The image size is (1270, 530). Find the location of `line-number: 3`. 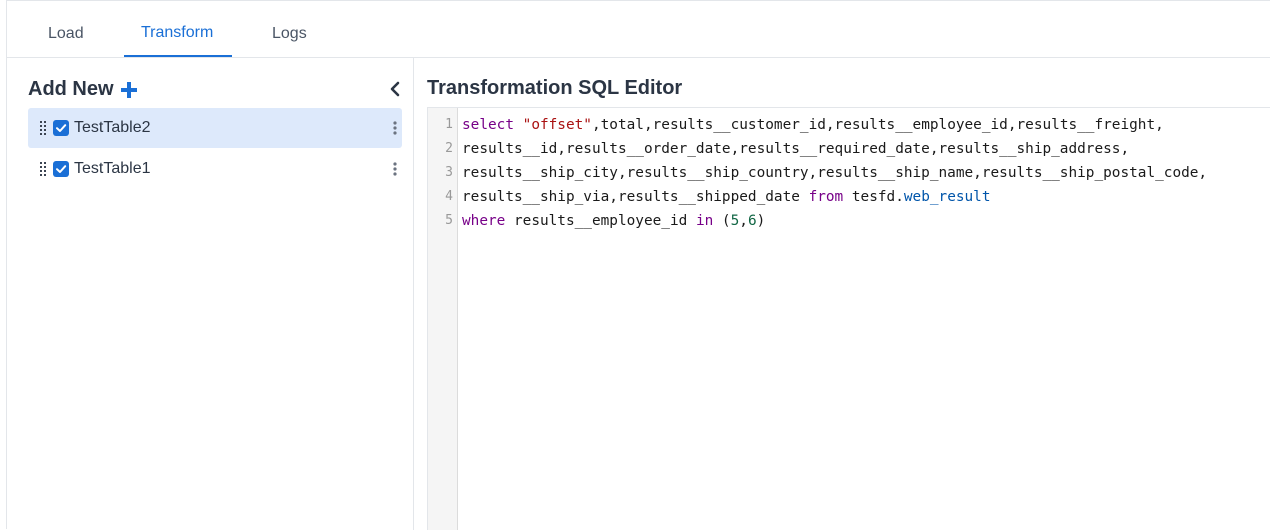

line-number: 3 is located at coordinates (449, 172).